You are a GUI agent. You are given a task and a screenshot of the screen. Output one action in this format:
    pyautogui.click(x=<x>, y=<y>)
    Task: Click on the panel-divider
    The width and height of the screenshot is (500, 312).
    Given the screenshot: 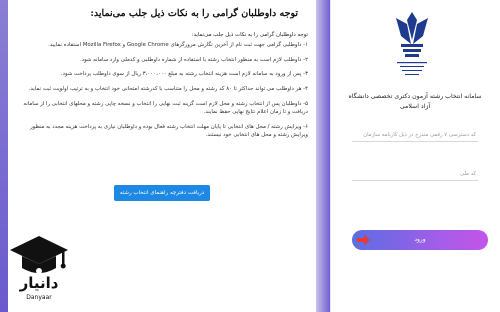 What is the action you would take?
    pyautogui.click(x=323, y=156)
    